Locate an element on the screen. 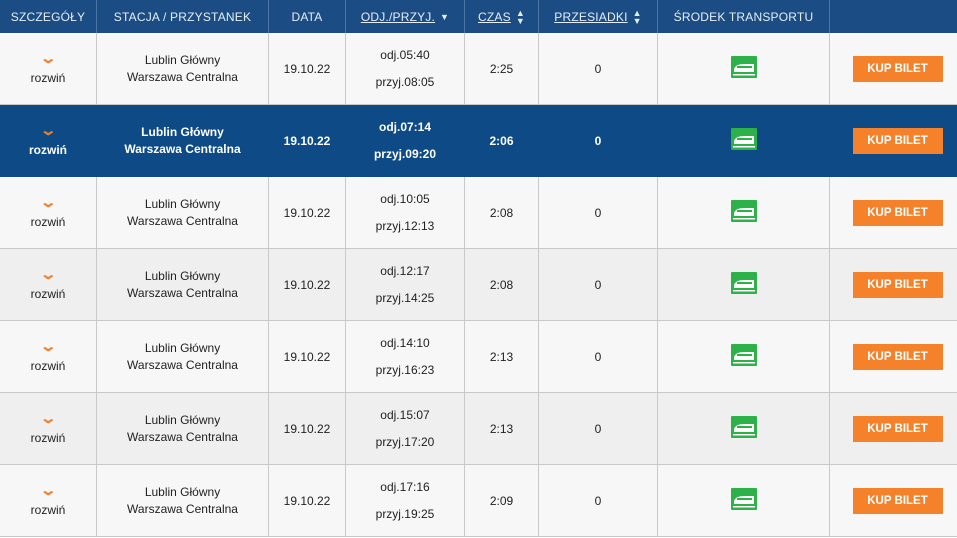 This screenshot has width=957, height=538. header-date: DATA is located at coordinates (307, 16).